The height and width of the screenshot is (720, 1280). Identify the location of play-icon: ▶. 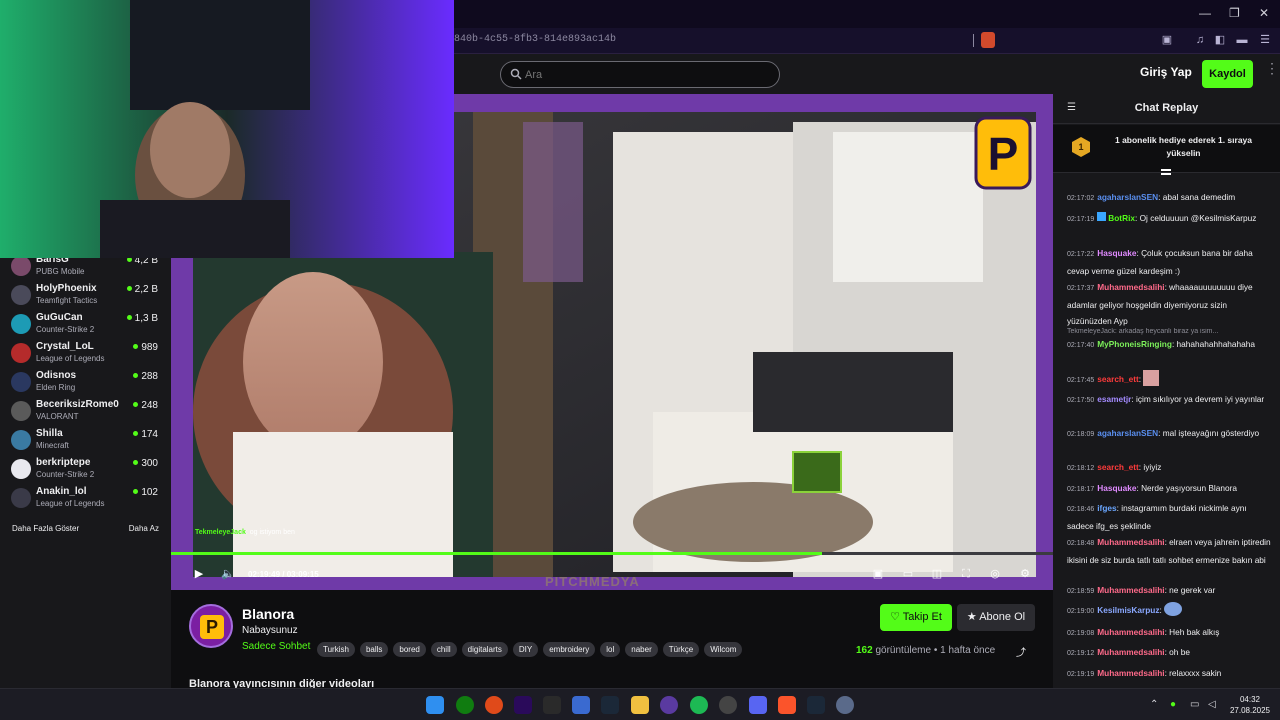
(199, 574).